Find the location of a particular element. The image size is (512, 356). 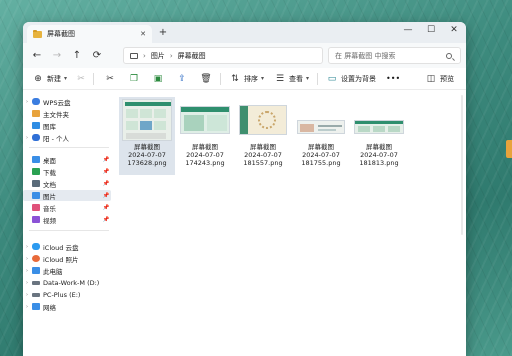

sidebar-item-pictures: 图片 📌 is located at coordinates (67, 195).